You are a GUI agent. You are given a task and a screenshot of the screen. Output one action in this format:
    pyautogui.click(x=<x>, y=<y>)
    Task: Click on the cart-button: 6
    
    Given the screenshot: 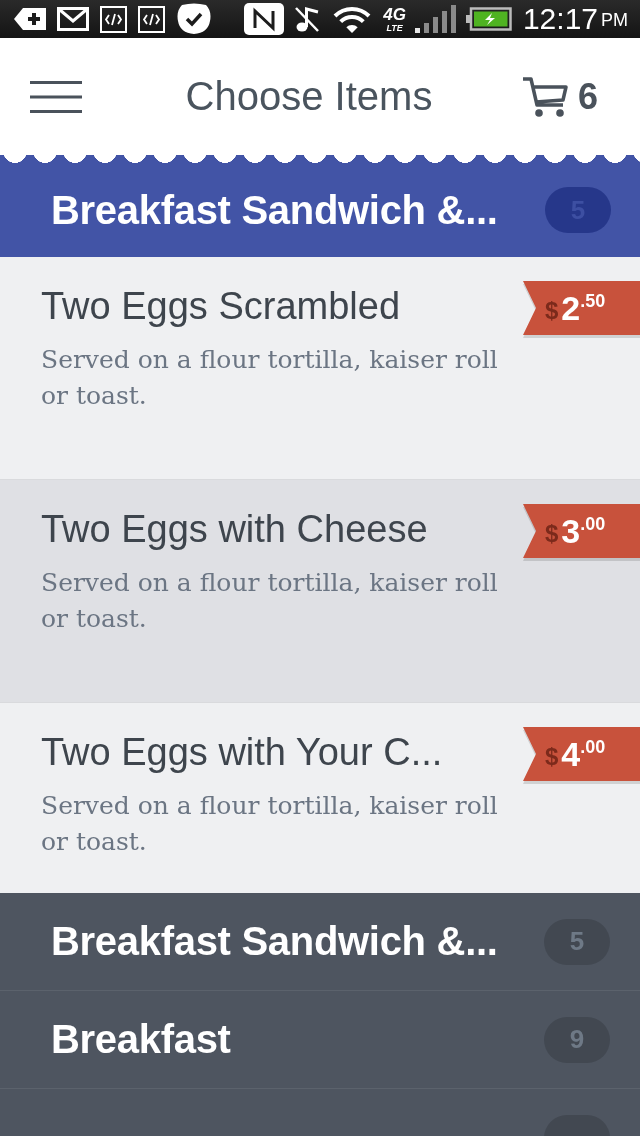 What is the action you would take?
    pyautogui.click(x=559, y=96)
    